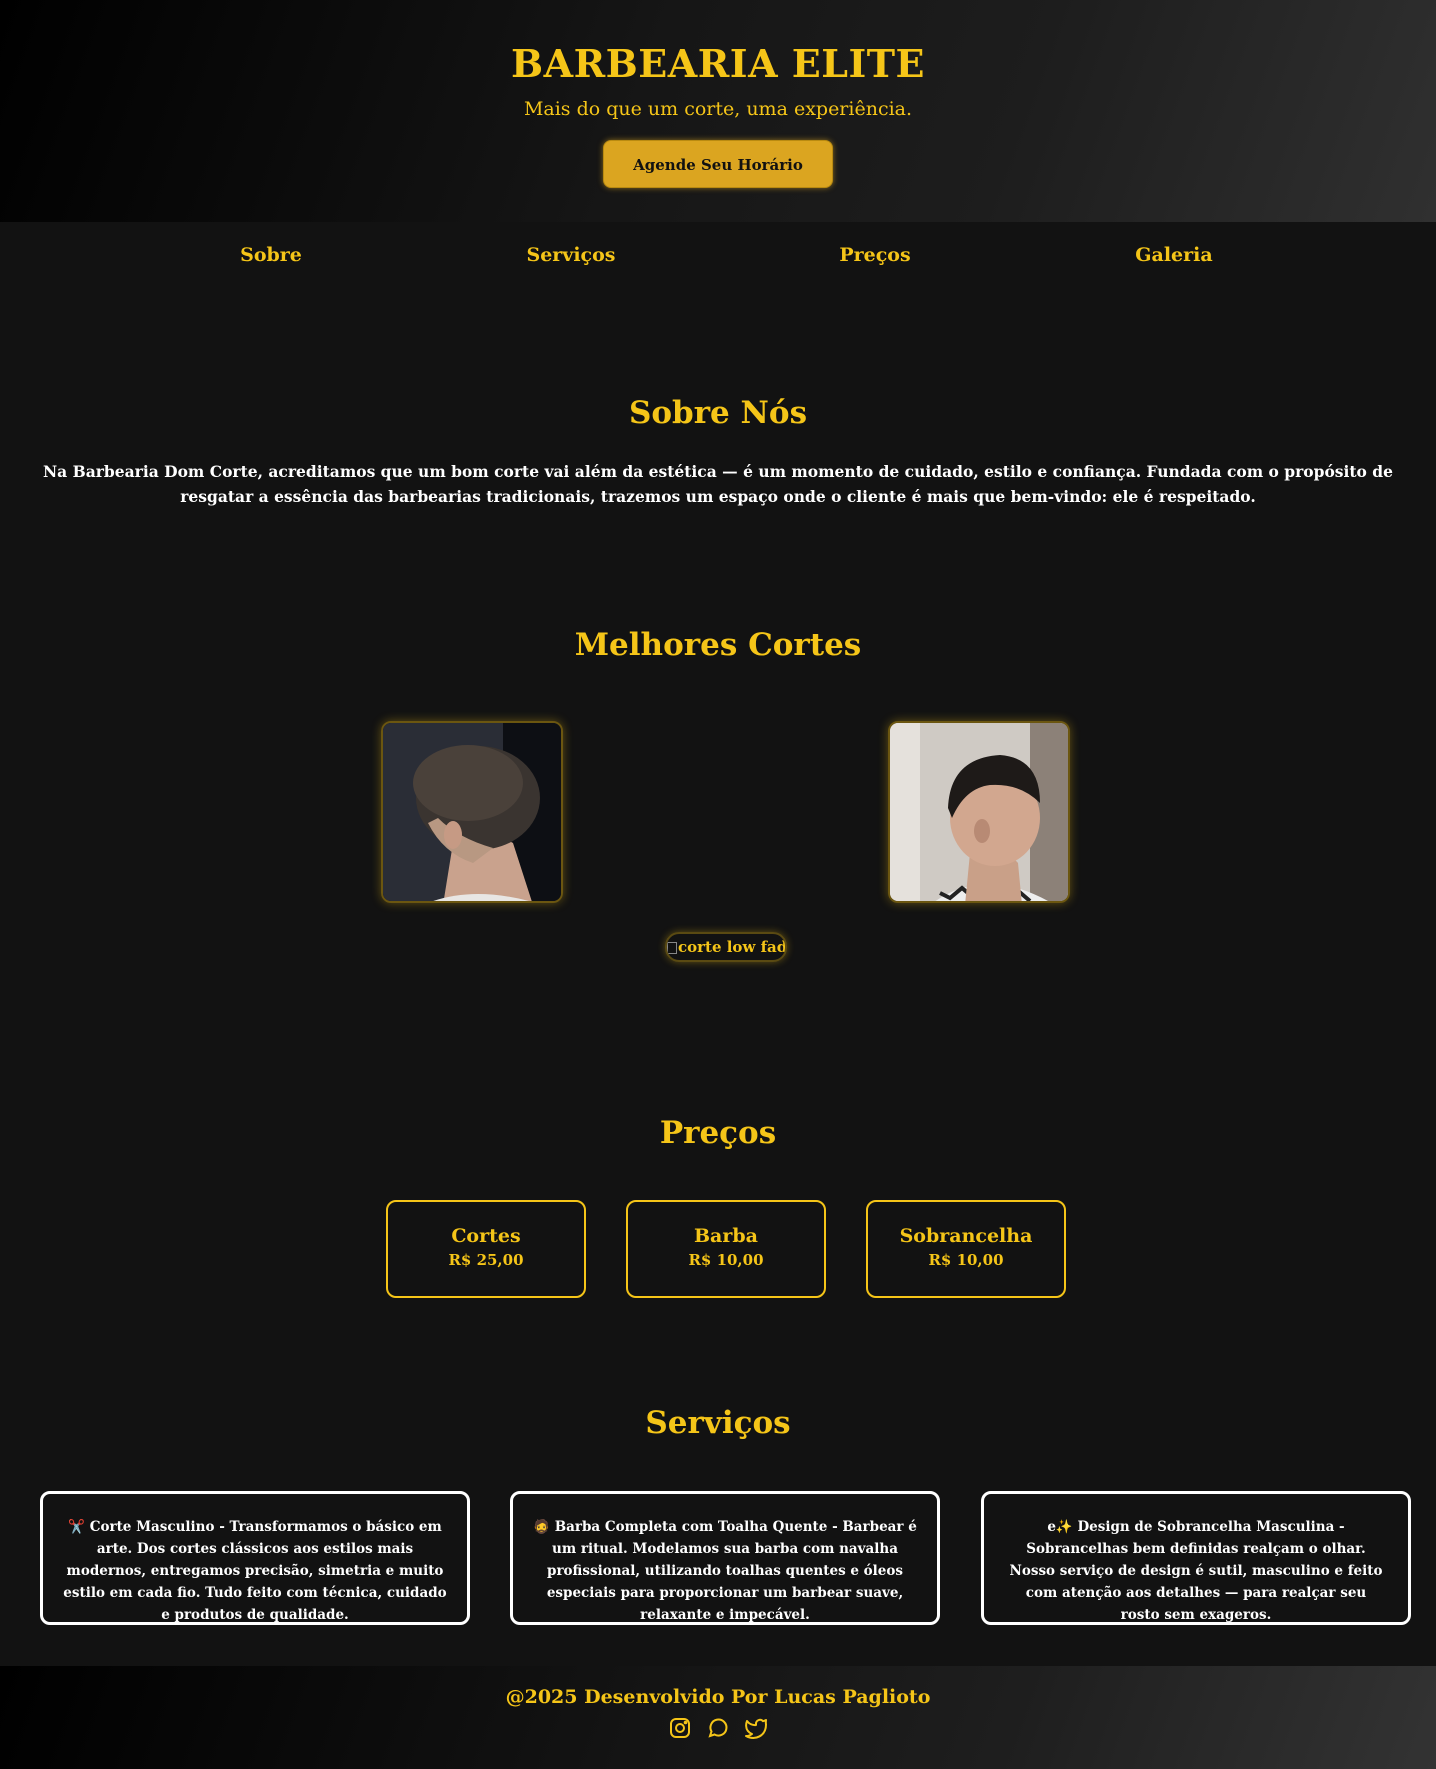  I want to click on haircut-photo-2-image, so click(979, 812).